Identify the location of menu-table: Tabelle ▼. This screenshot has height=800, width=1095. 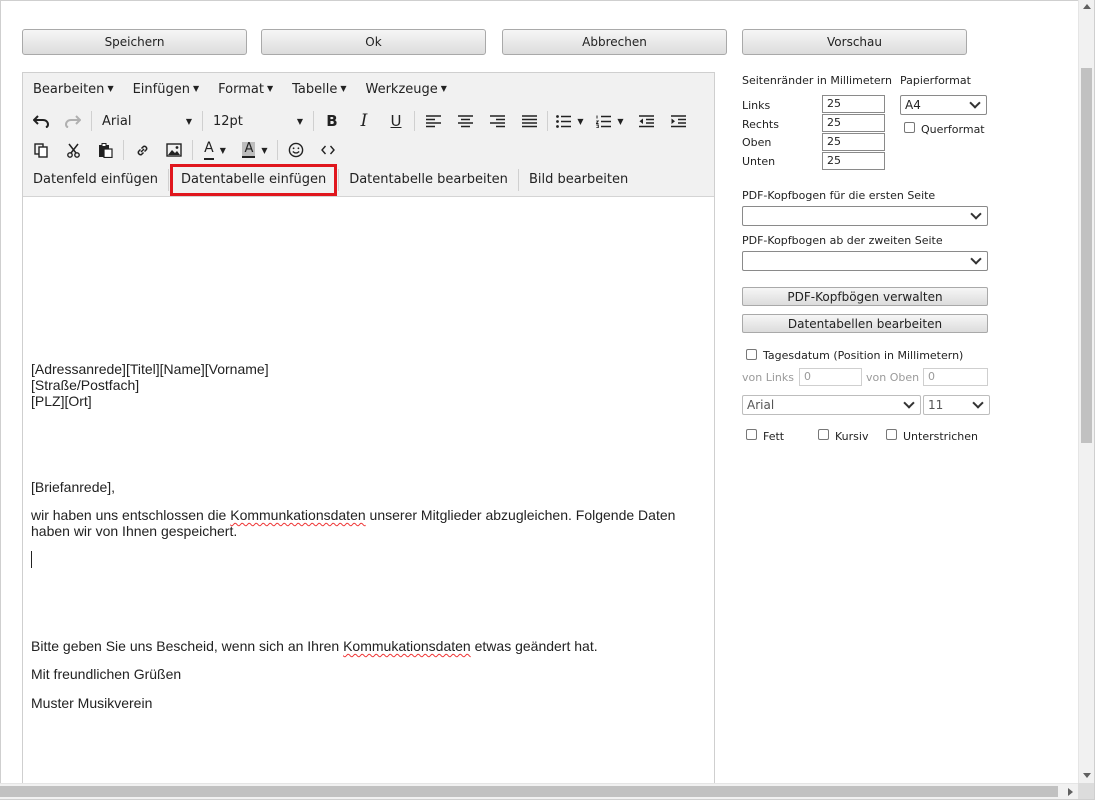
(318, 89).